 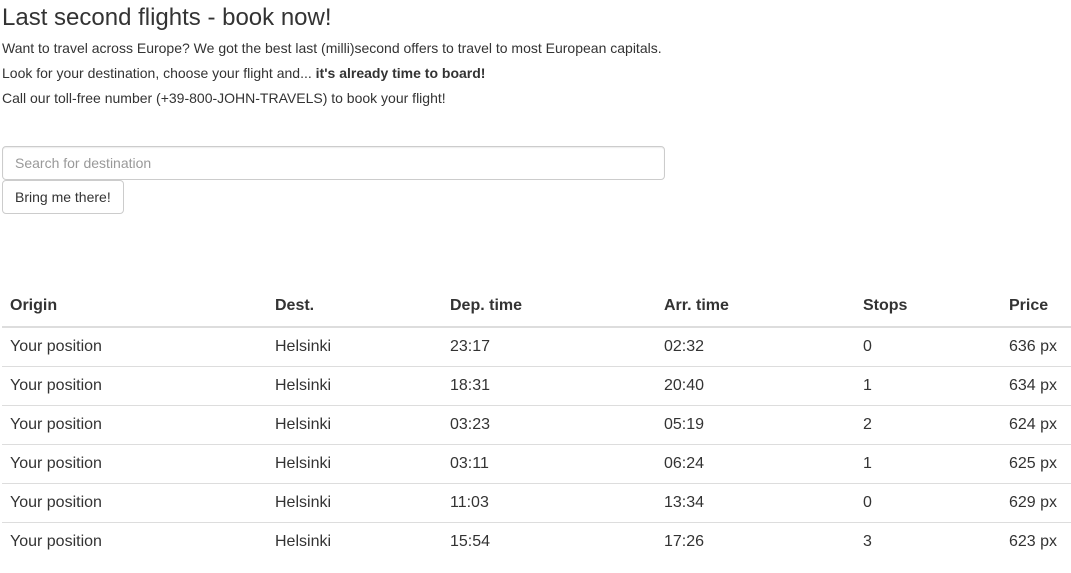 What do you see at coordinates (755, 464) in the screenshot?
I see `cell-arrival-time: 06:24` at bounding box center [755, 464].